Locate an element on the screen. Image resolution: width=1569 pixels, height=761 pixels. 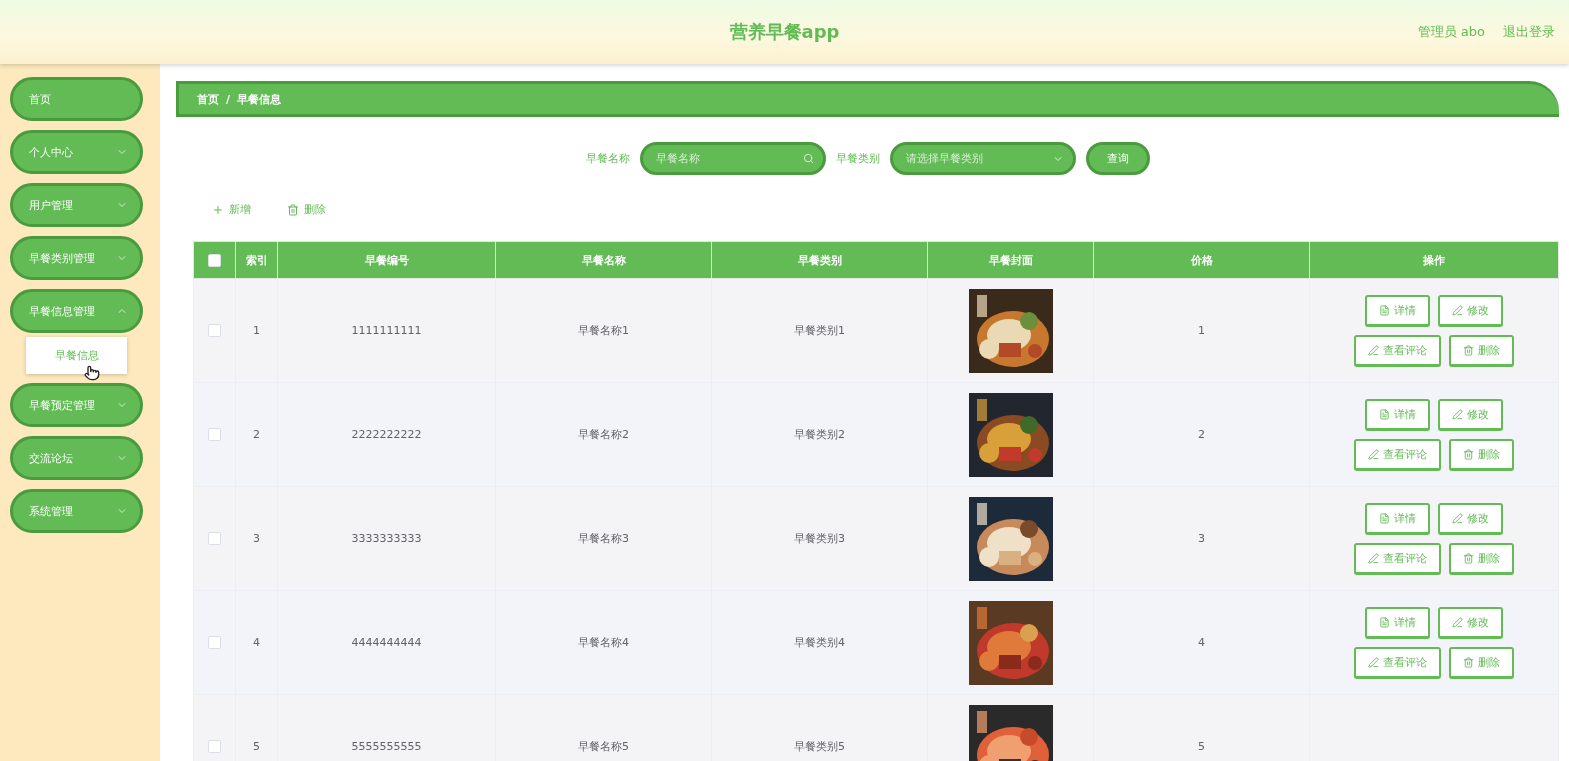
logout-link: 退出登录 is located at coordinates (1529, 32).